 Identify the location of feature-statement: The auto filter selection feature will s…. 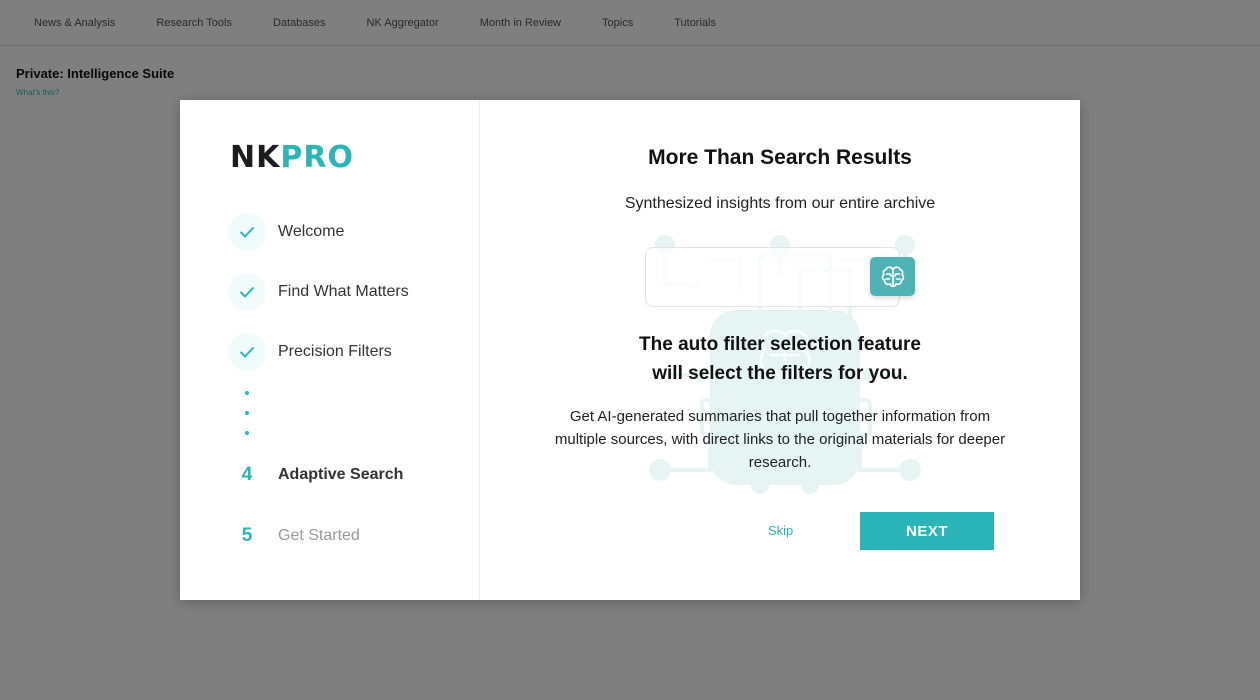
(780, 359).